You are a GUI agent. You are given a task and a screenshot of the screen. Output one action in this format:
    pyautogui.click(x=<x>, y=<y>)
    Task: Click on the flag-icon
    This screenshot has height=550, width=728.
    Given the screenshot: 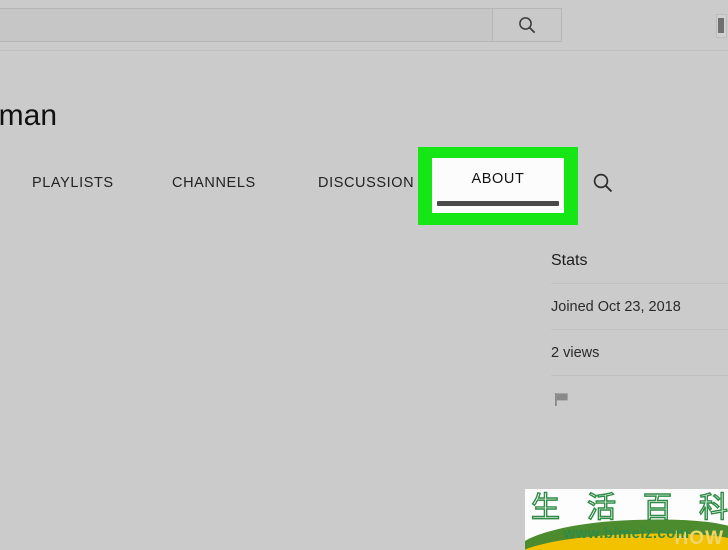 What is the action you would take?
    pyautogui.click(x=561, y=399)
    